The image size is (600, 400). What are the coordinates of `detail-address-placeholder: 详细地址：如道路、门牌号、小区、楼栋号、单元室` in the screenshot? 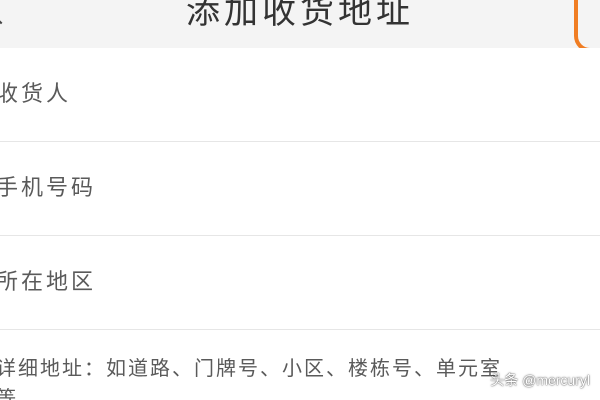 It's located at (251, 368).